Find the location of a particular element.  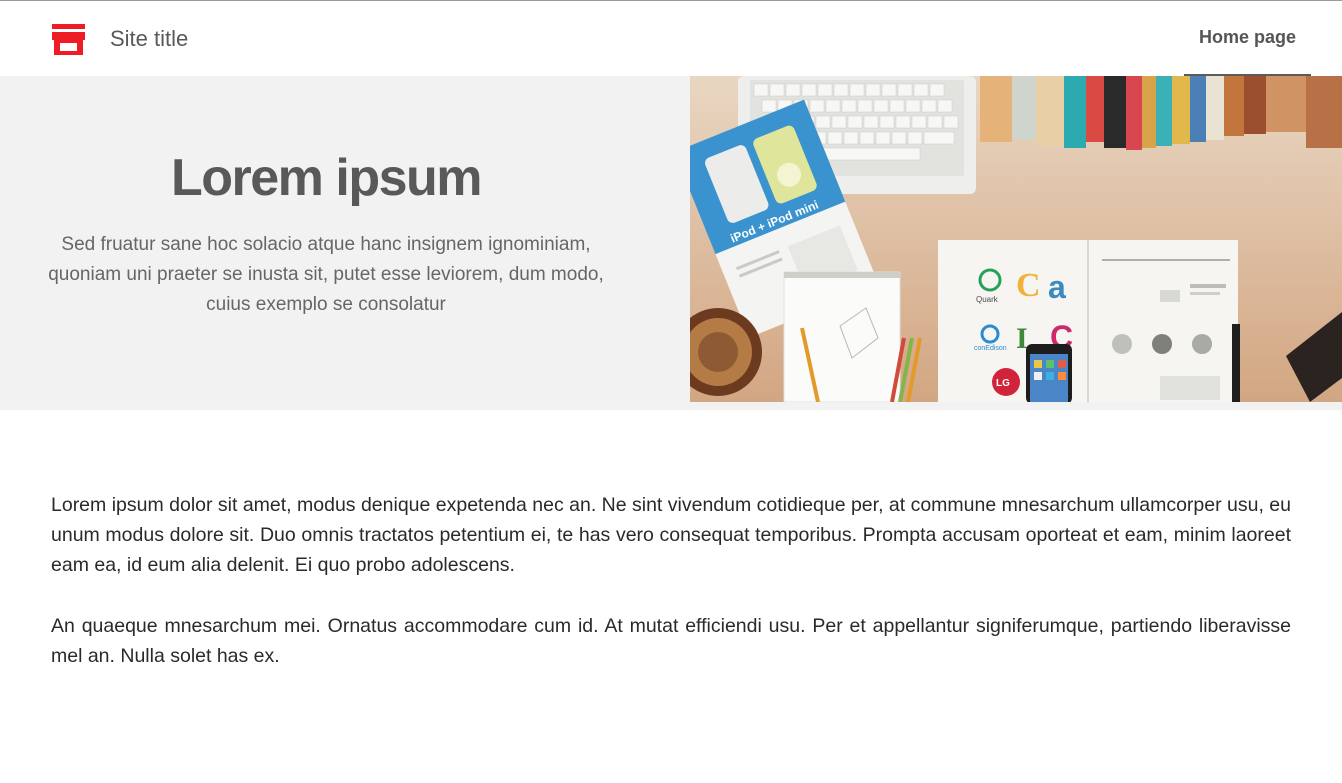

notepad is located at coordinates (842, 336).